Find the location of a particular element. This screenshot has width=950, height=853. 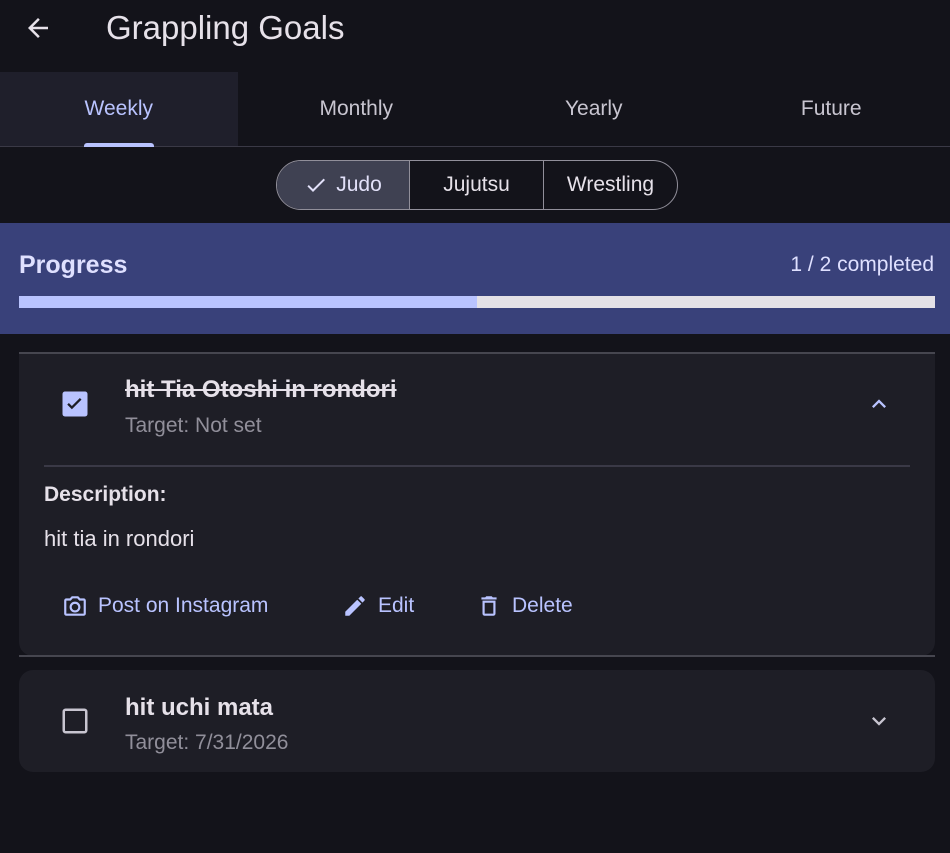

progress-card: Progress 1 / 2 completed is located at coordinates (475, 278).